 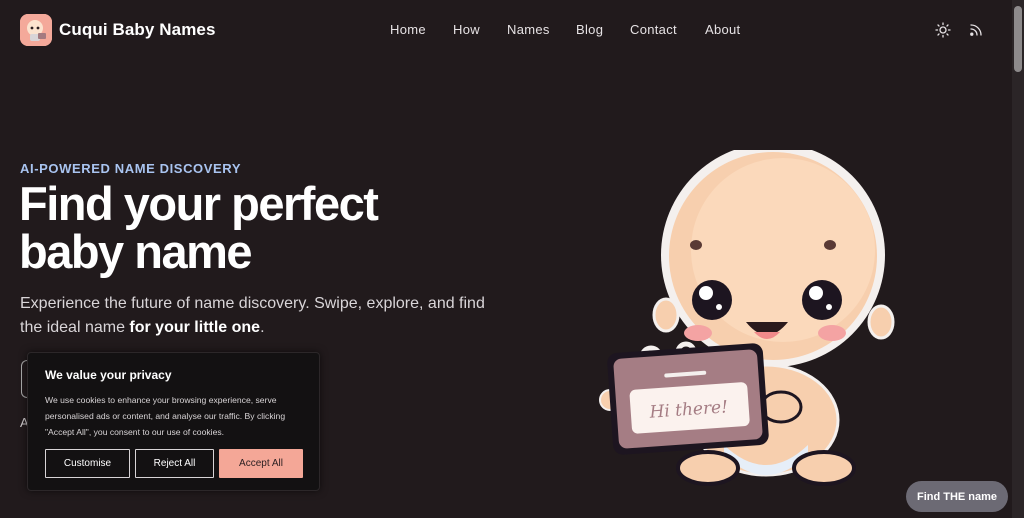 I want to click on nav-contact: Contact, so click(x=653, y=29).